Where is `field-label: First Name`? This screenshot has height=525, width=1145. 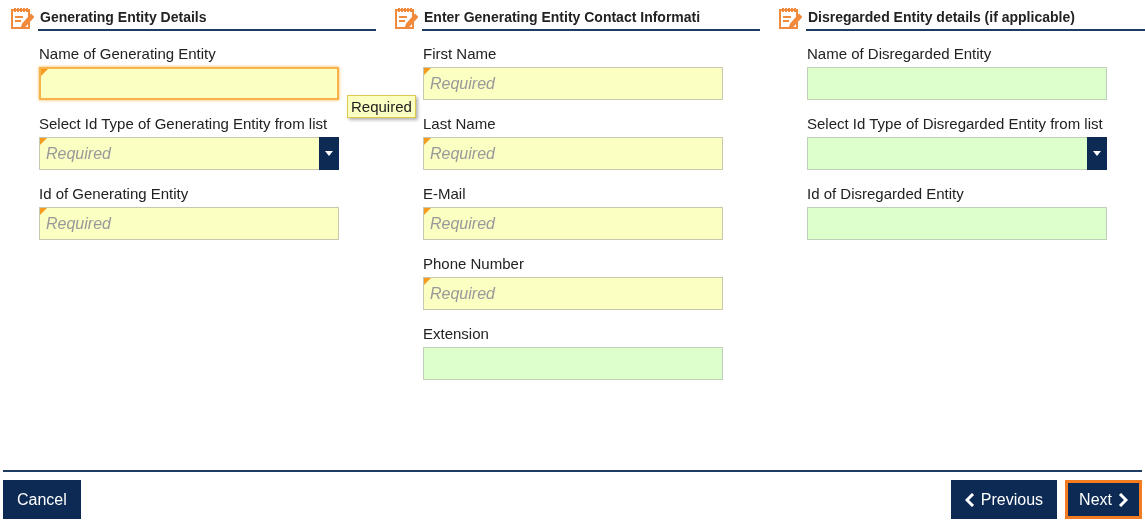 field-label: First Name is located at coordinates (460, 53).